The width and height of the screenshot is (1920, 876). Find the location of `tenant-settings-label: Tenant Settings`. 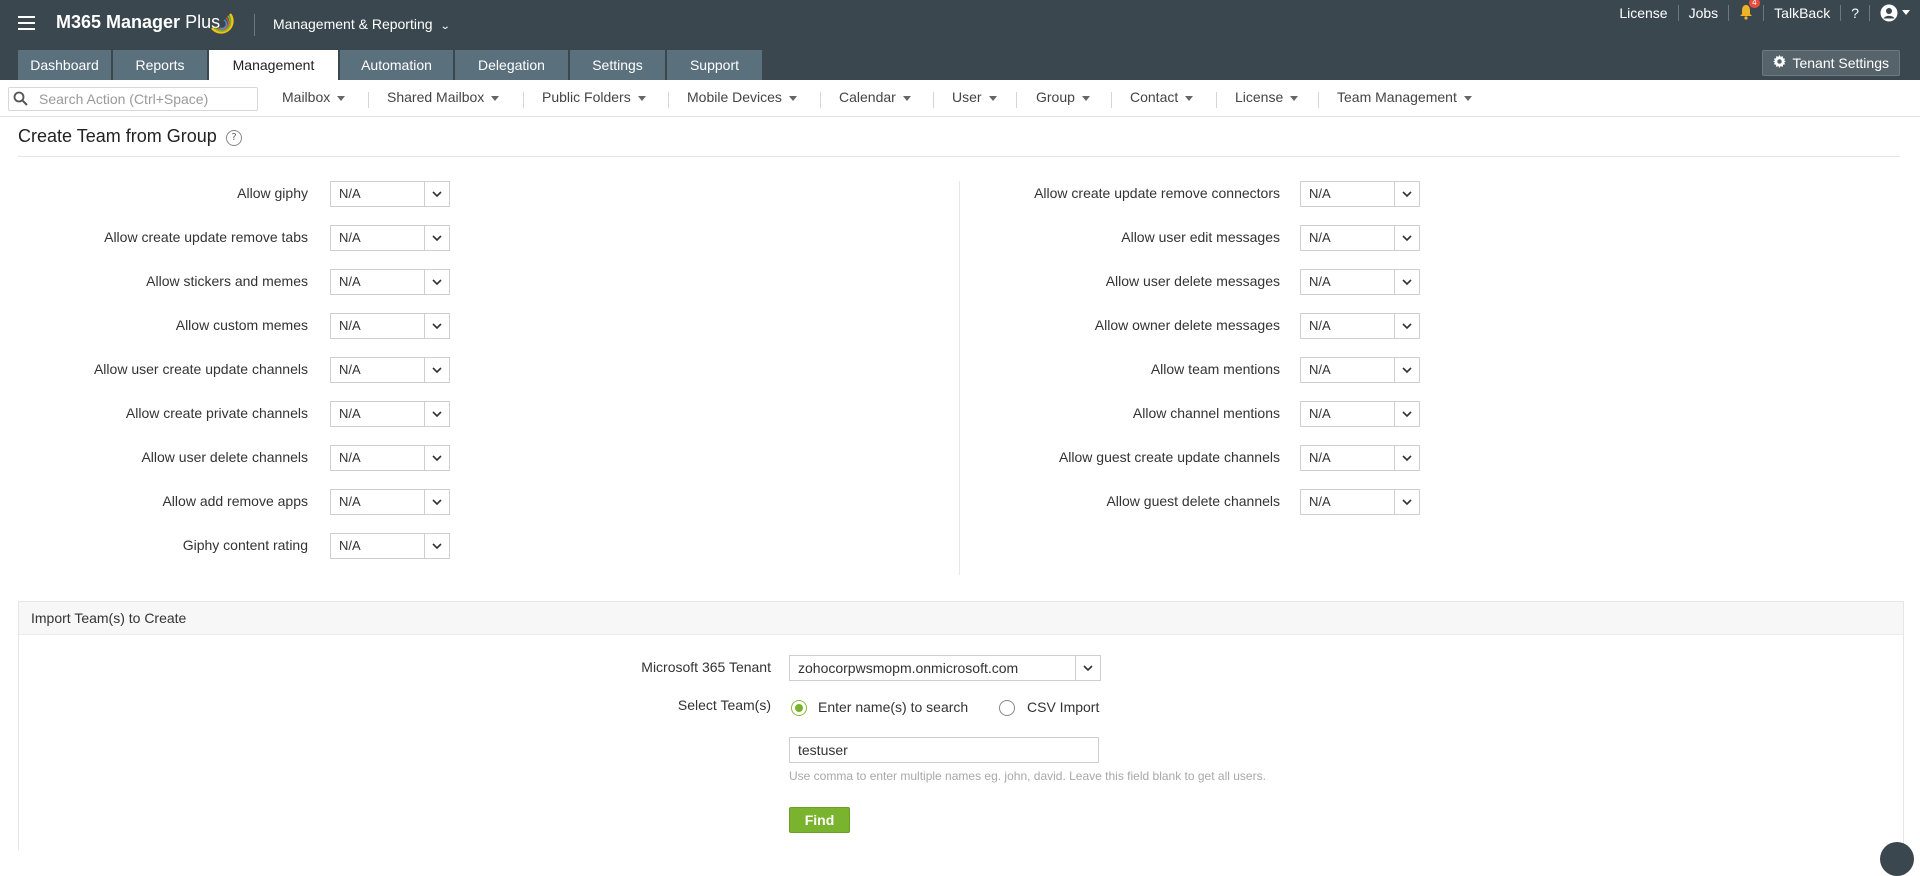

tenant-settings-label: Tenant Settings is located at coordinates (1840, 63).